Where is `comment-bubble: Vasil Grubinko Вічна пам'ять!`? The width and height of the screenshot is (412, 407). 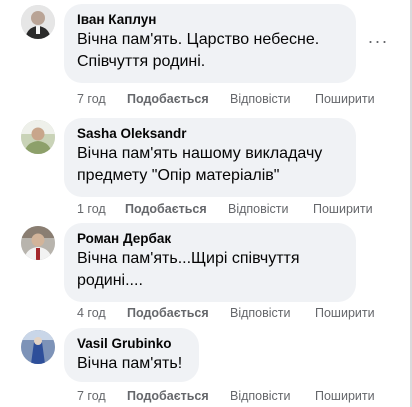 comment-bubble: Vasil Grubinko Вічна пам'ять! is located at coordinates (131, 355).